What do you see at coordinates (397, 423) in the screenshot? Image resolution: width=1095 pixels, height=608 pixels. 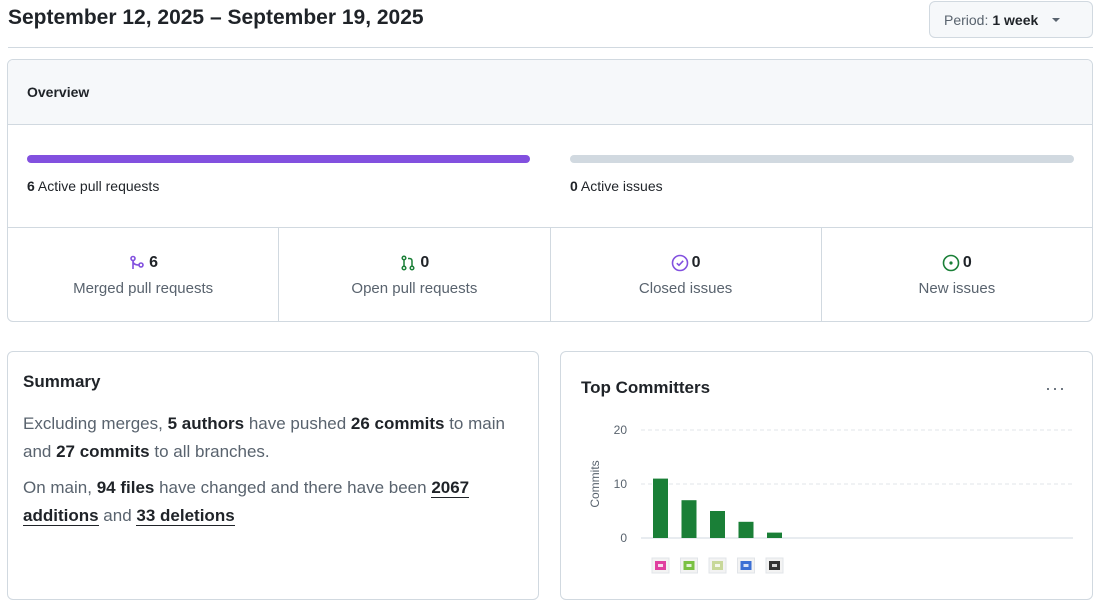 I see `main-commits-count: 26 commits` at bounding box center [397, 423].